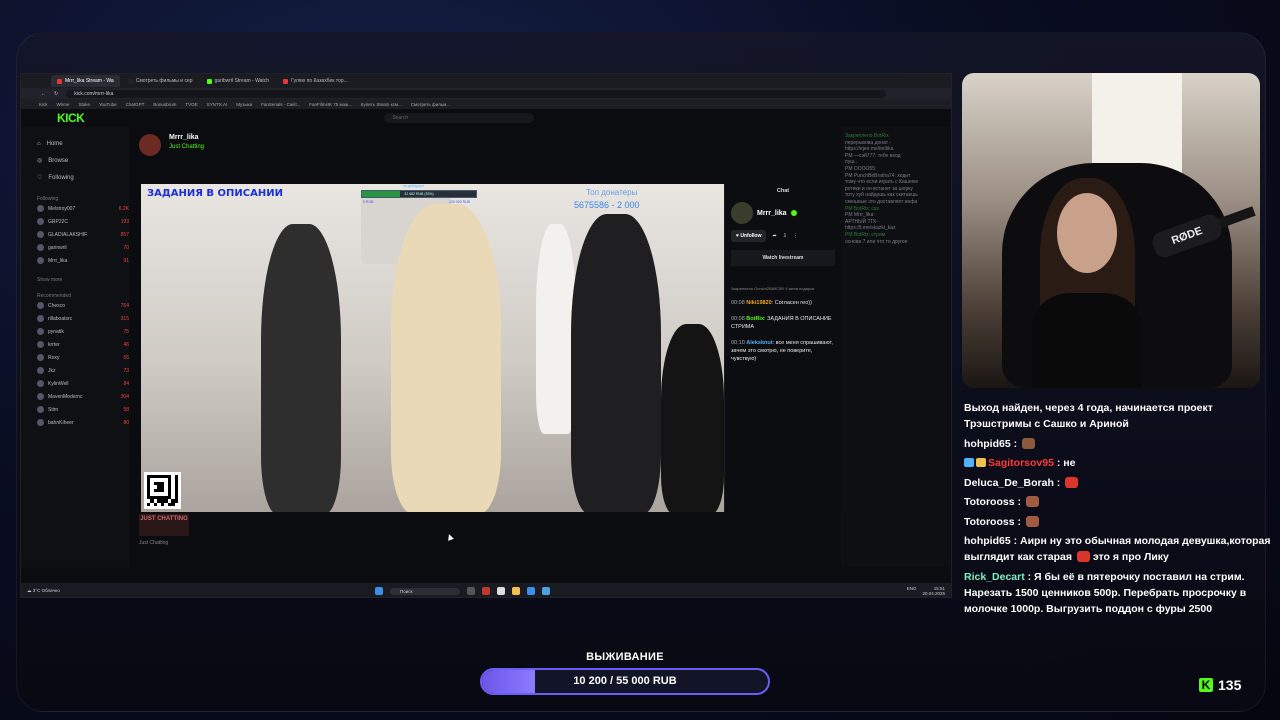  Describe the element at coordinates (50, 590) in the screenshot. I see `weather-desc: Облачно` at that location.